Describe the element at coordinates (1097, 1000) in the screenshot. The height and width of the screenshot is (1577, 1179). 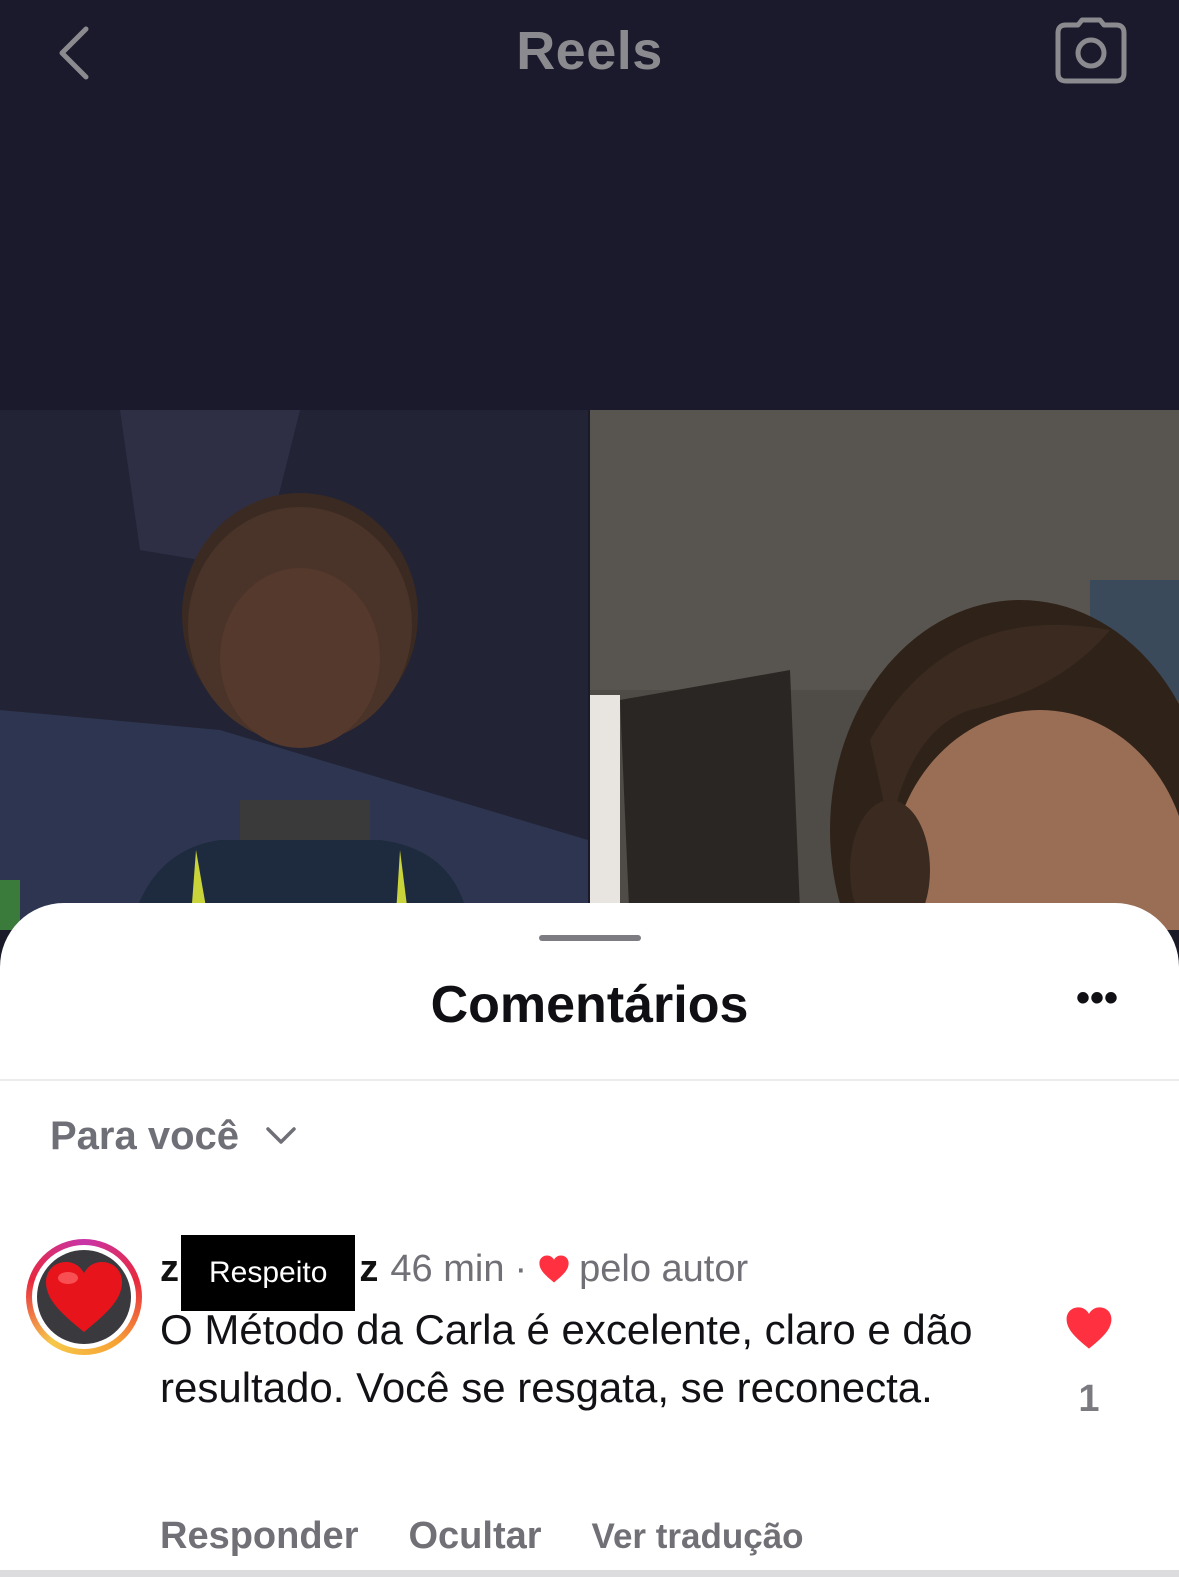
I see `more-options-button: •••` at that location.